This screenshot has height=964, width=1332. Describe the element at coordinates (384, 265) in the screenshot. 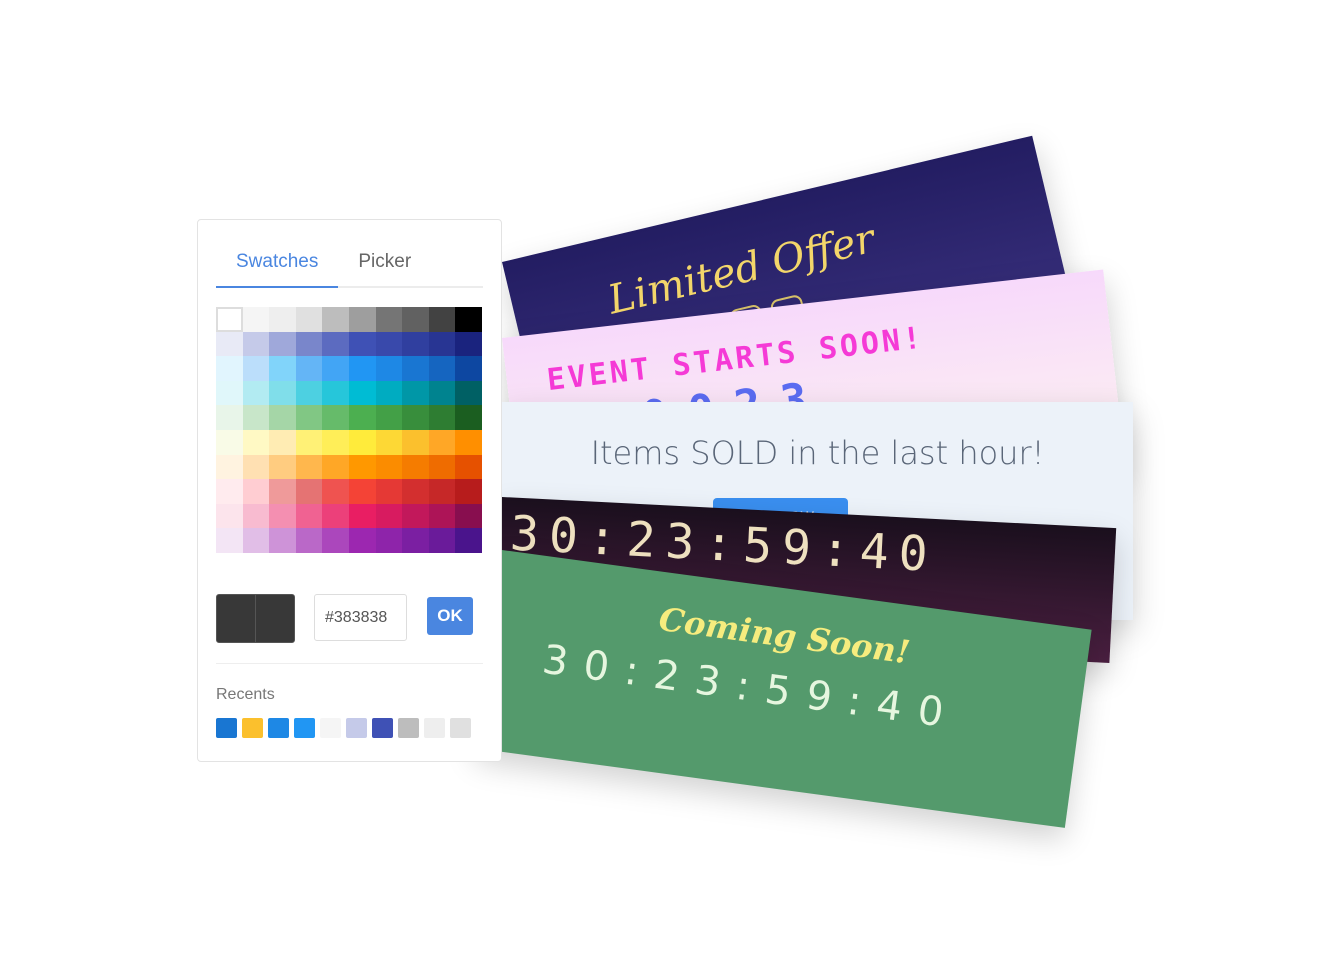

I see `tab-picker: Picker` at that location.